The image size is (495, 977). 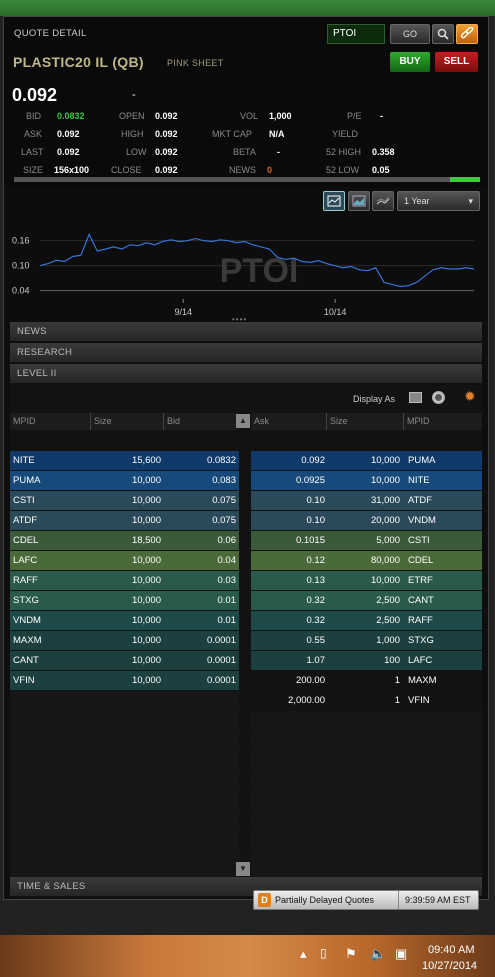 What do you see at coordinates (366, 700) in the screenshot?
I see `ask-row: 2,000.00 1 VFIN` at bounding box center [366, 700].